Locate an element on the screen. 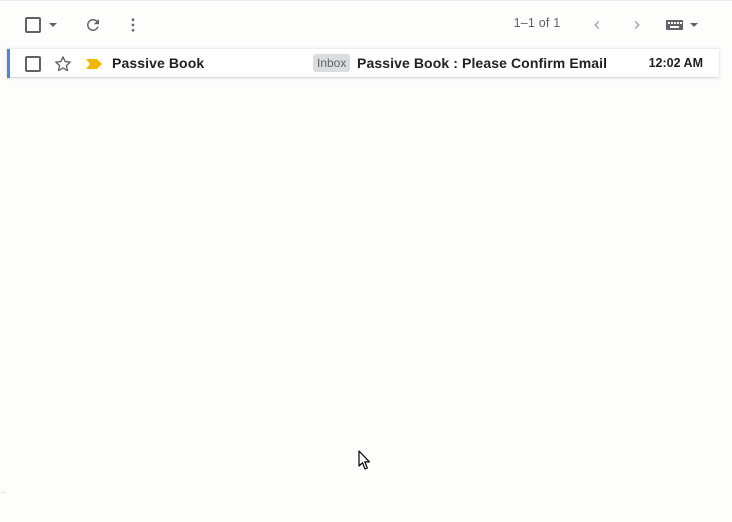 The height and width of the screenshot is (522, 732). more-vert-icon is located at coordinates (133, 25).